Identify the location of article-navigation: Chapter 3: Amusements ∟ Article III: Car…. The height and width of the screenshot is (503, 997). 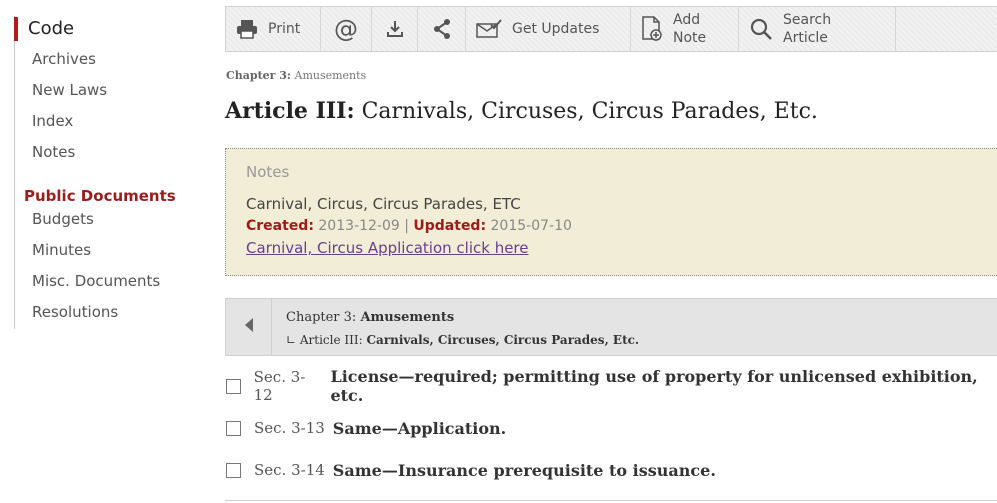
(611, 327).